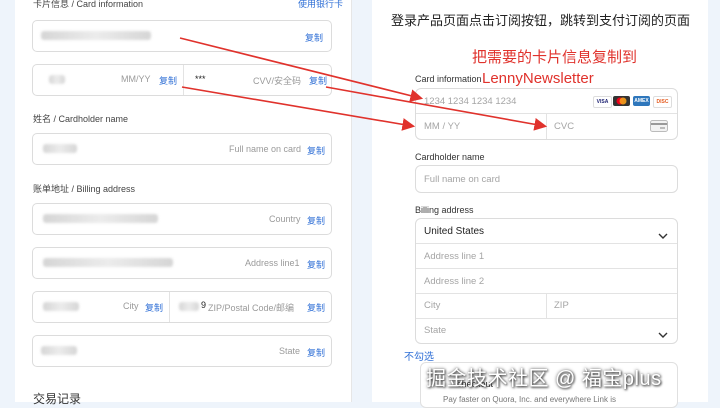  What do you see at coordinates (60, 148) in the screenshot?
I see `masked-name` at bounding box center [60, 148].